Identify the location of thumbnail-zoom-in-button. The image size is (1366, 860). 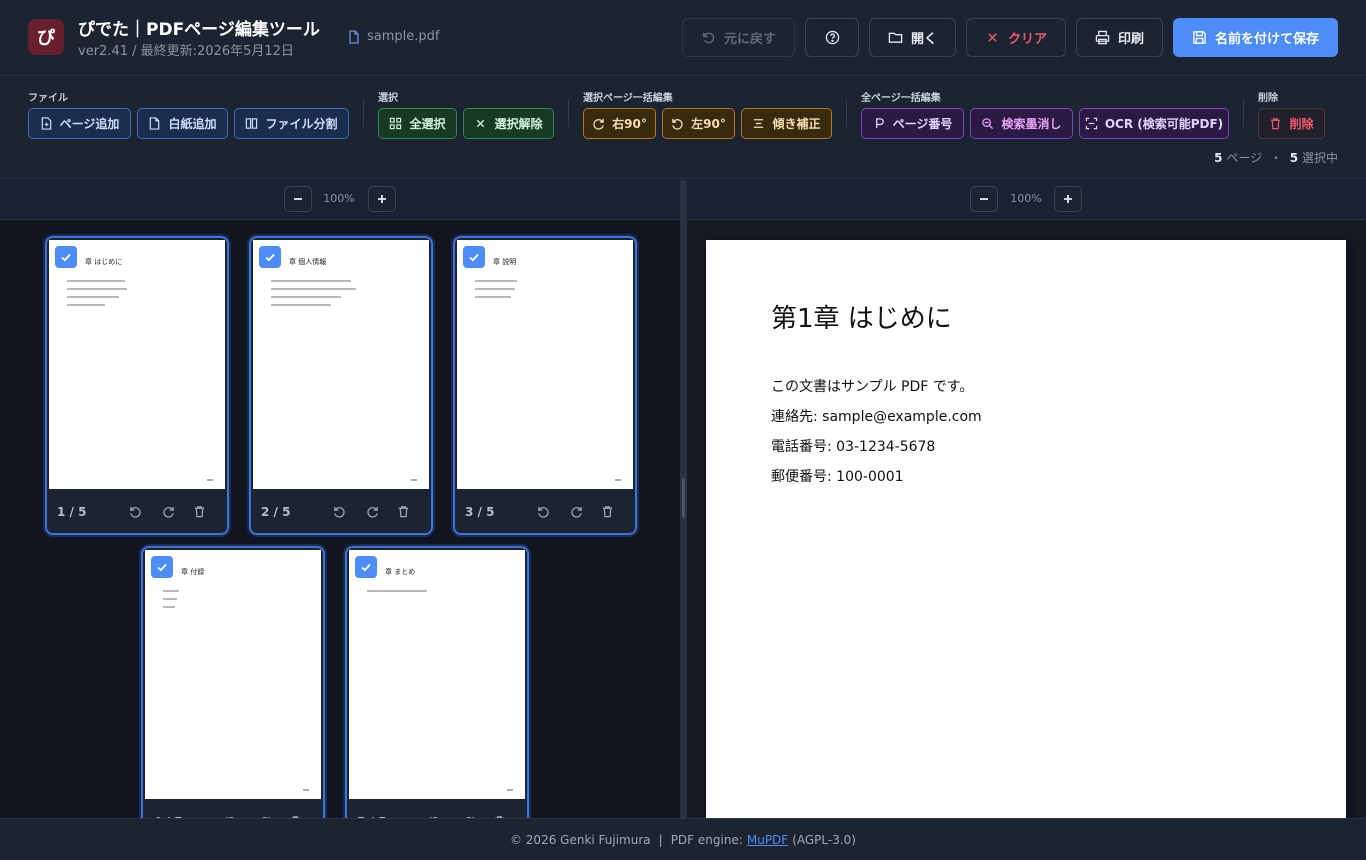
(382, 199).